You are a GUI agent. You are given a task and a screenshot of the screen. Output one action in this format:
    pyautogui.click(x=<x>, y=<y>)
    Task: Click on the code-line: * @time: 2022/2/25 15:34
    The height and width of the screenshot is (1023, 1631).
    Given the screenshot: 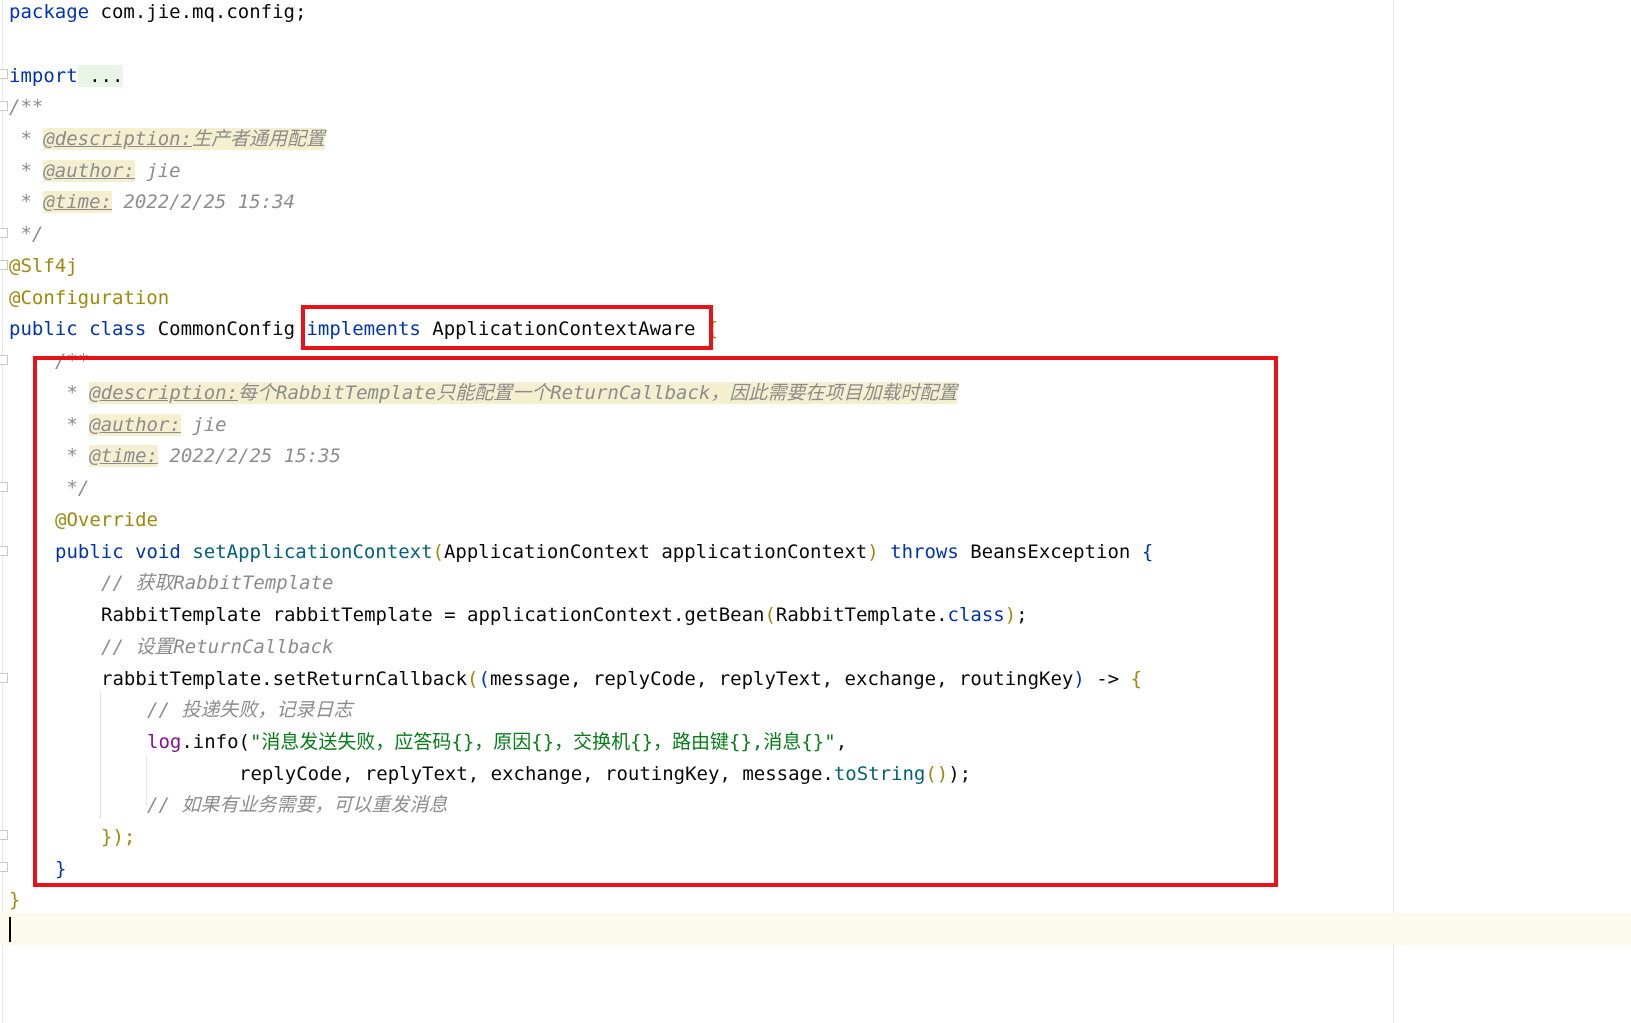 What is the action you would take?
    pyautogui.click(x=152, y=202)
    